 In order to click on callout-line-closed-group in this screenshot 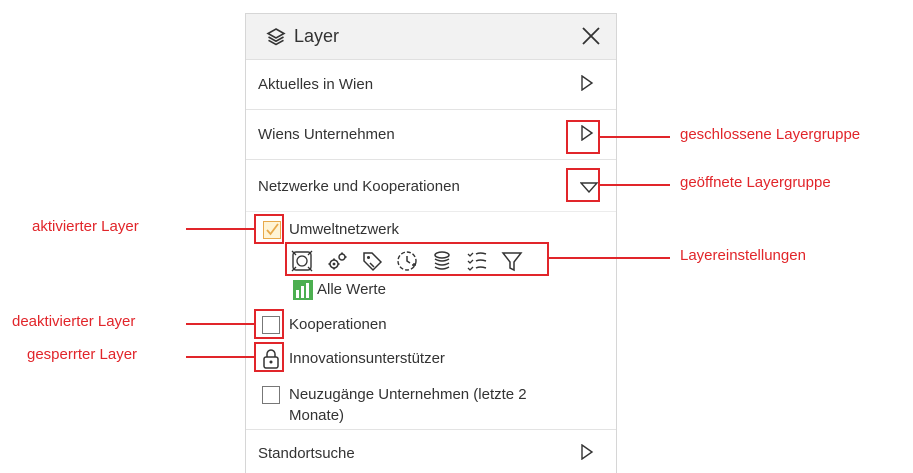, I will do `click(635, 137)`.